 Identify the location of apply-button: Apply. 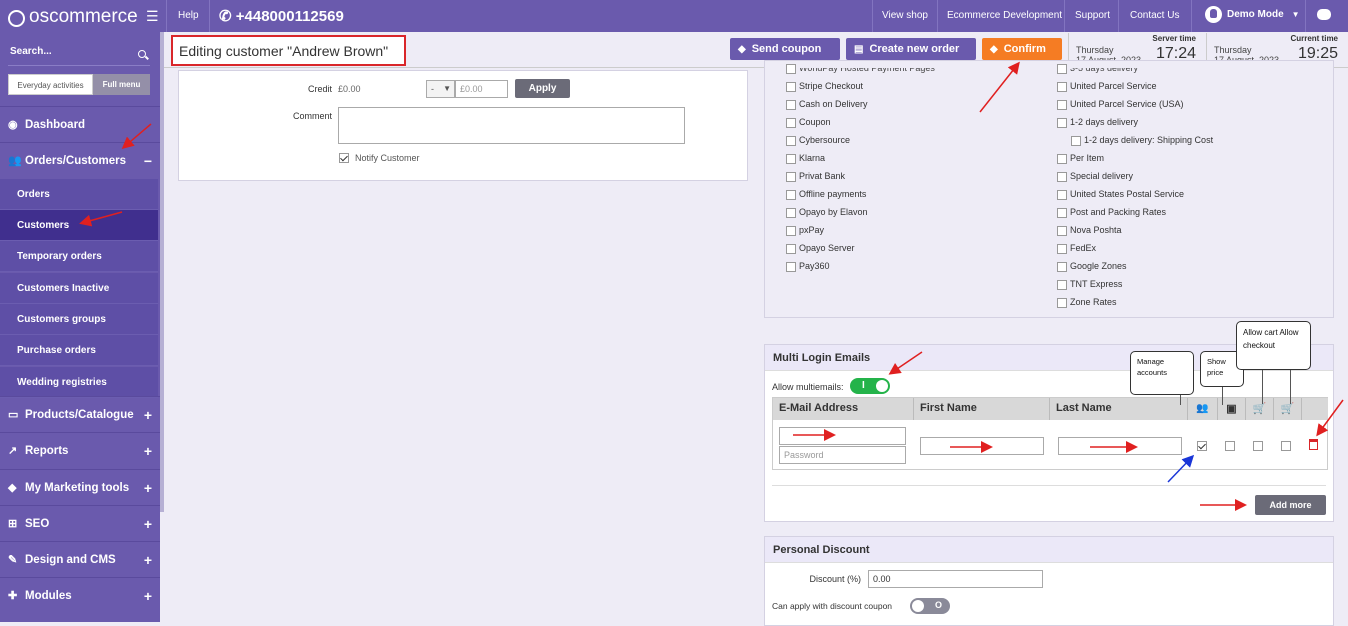
(542, 88).